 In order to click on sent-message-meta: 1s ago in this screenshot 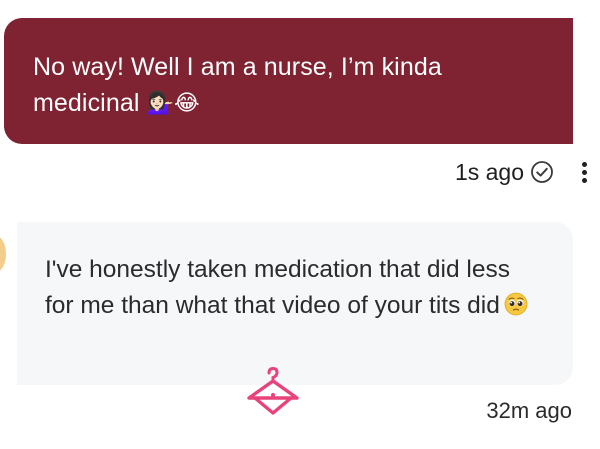, I will do `click(504, 172)`.